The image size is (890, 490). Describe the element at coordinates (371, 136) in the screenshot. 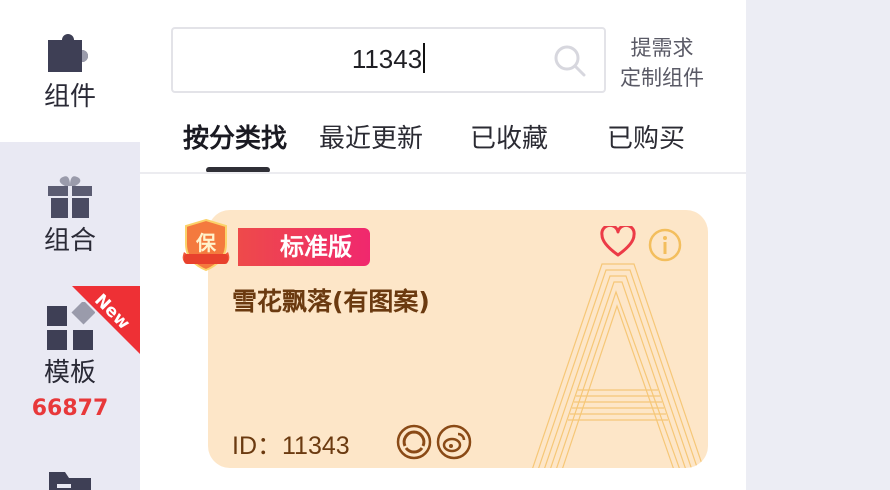

I see `tab-recent: 最近更新` at that location.